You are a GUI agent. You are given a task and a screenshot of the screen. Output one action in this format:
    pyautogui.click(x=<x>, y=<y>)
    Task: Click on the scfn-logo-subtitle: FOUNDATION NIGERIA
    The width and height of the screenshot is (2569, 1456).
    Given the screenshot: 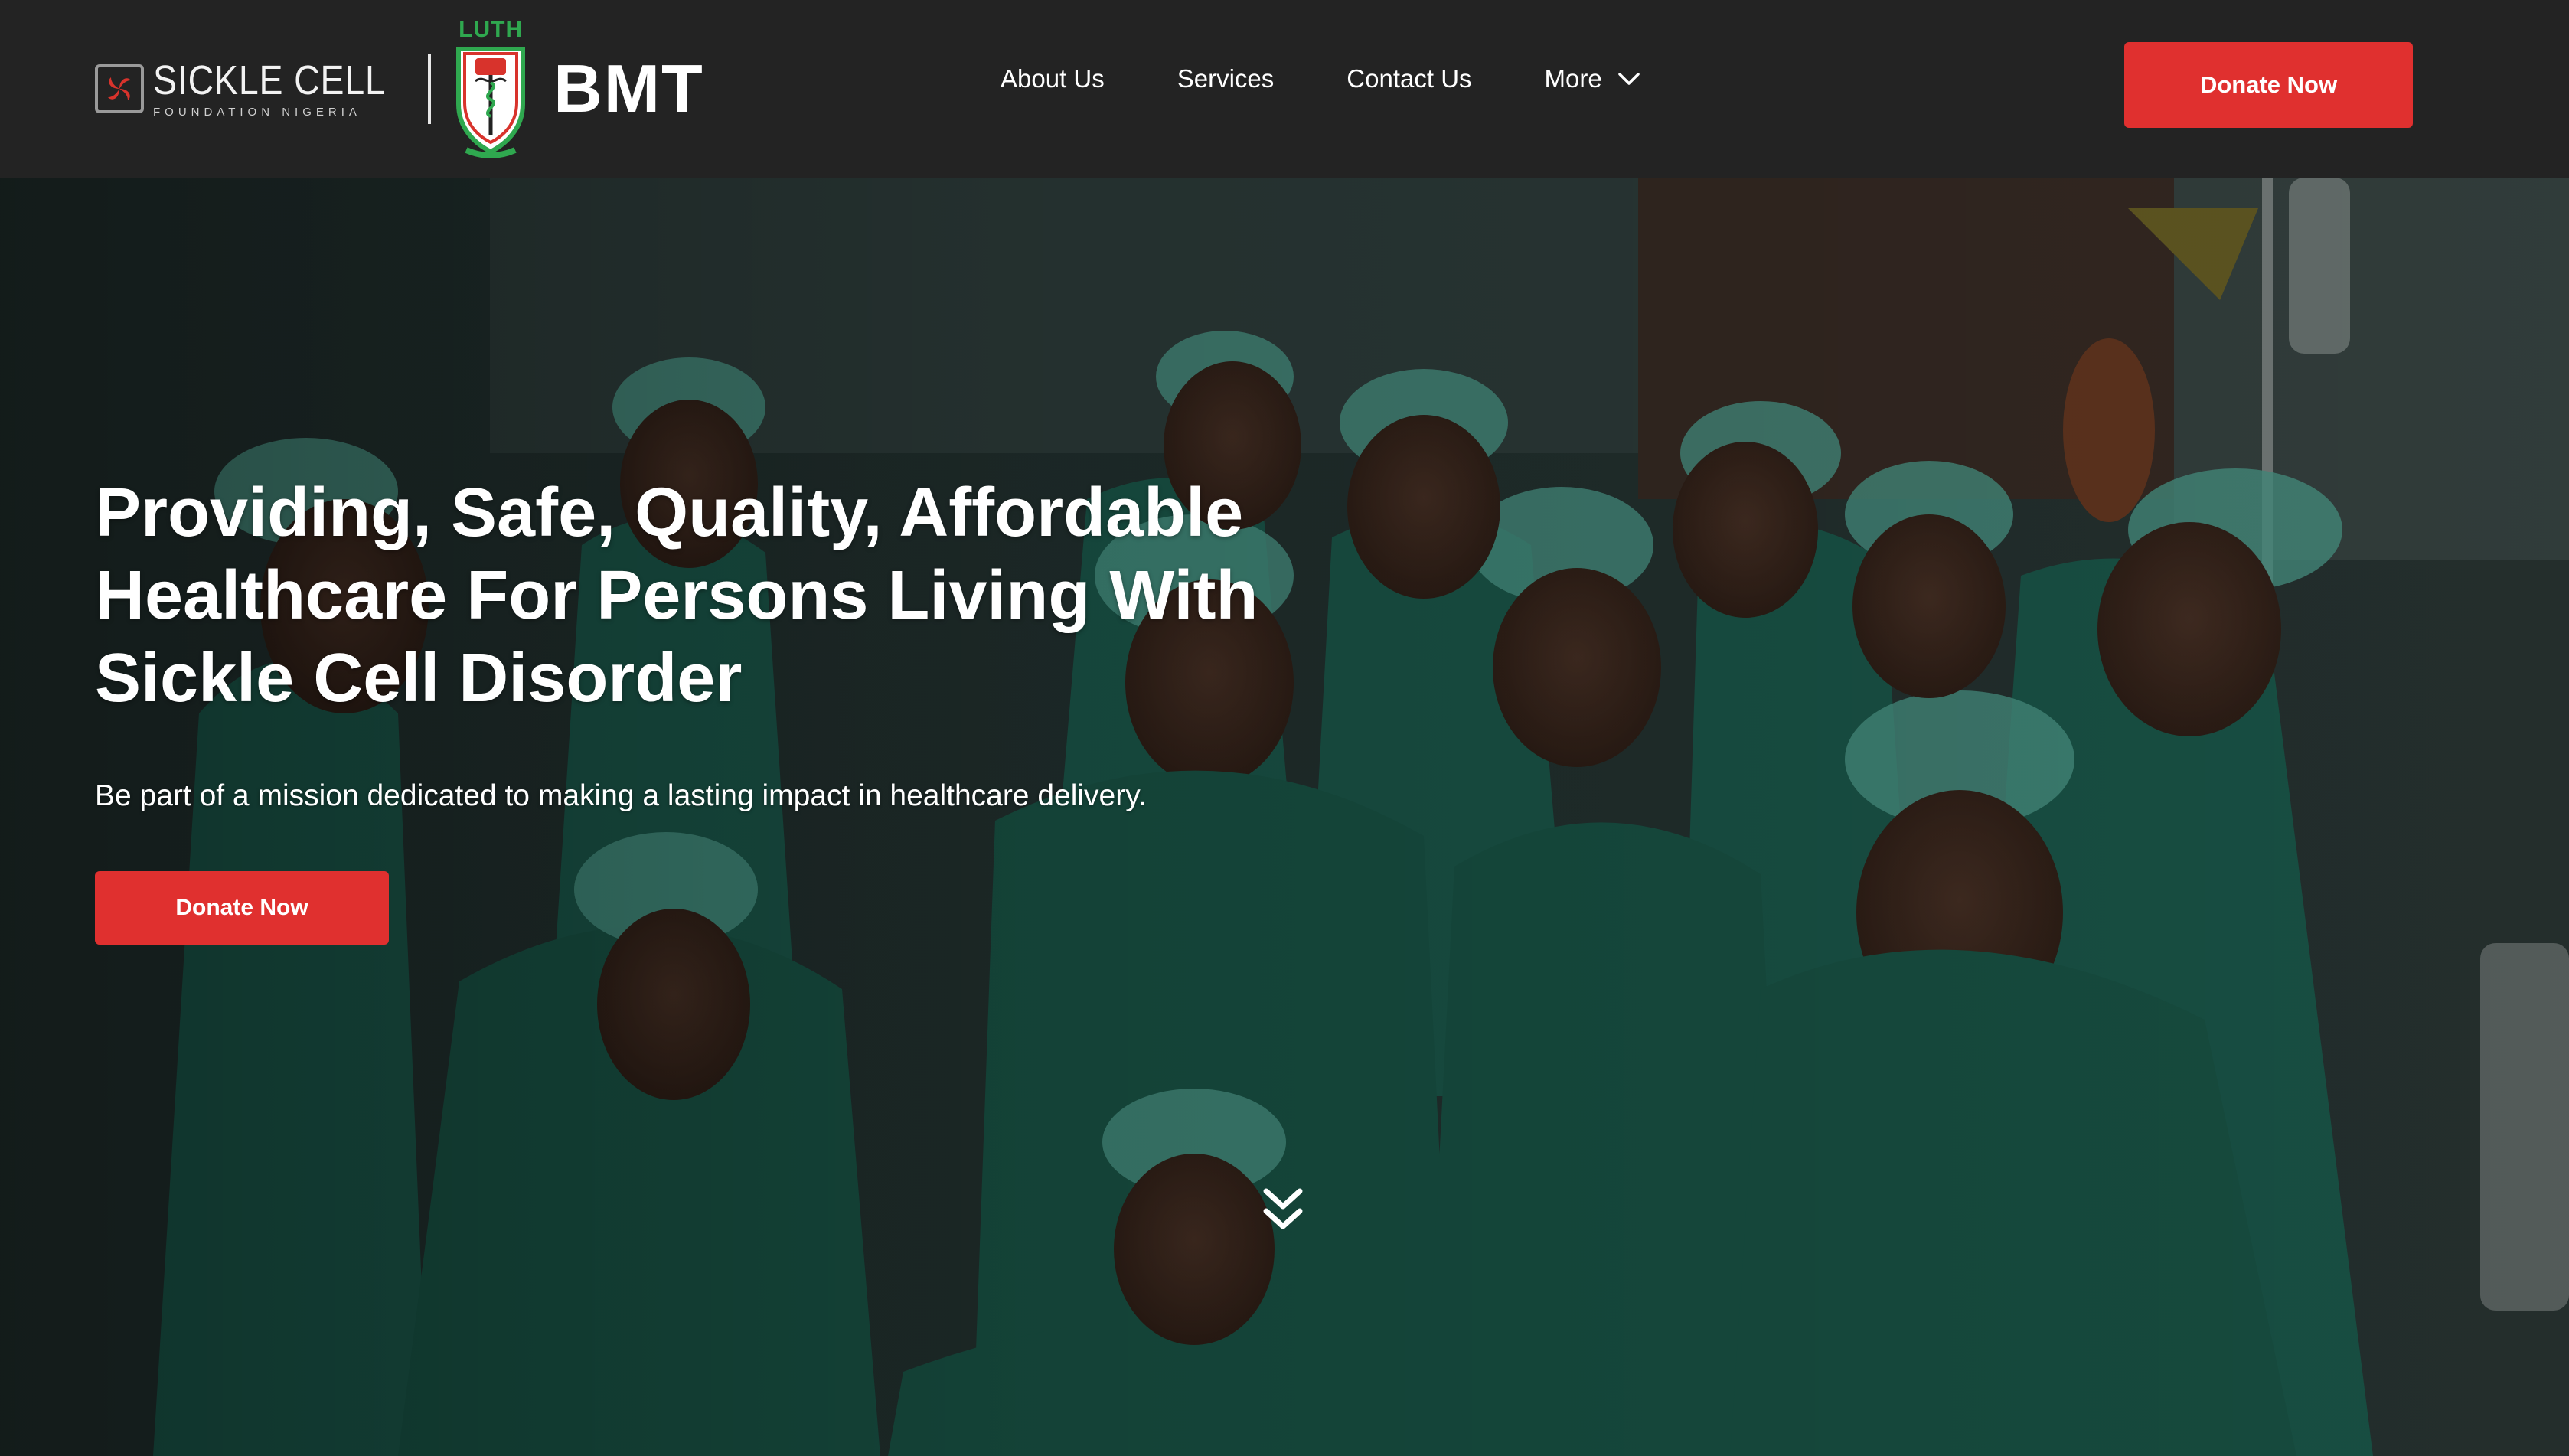 What is the action you would take?
    pyautogui.click(x=257, y=112)
    